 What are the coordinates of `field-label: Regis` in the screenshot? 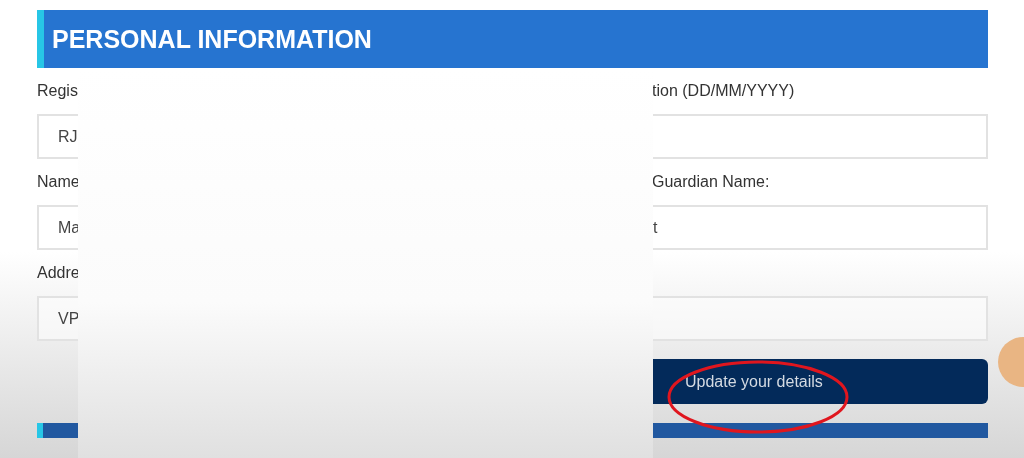 It's located at (57, 90).